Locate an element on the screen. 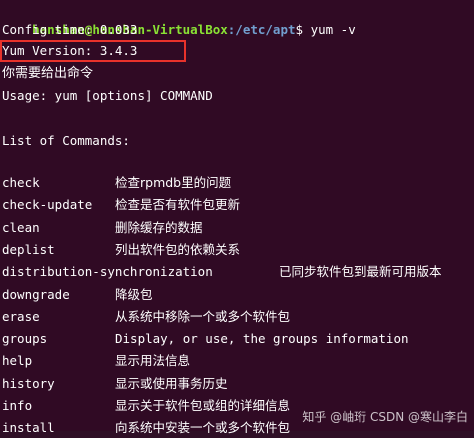  prompt-symbol: $ is located at coordinates (299, 29).